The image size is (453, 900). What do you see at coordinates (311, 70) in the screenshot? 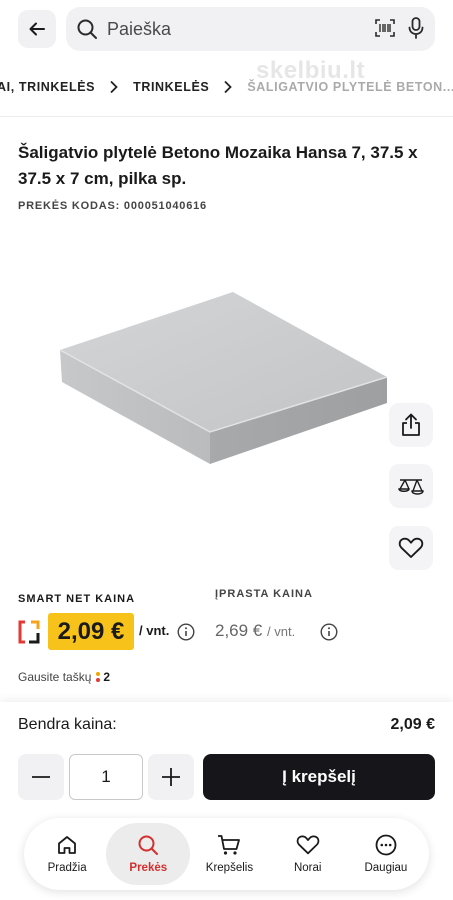
I see `watermark: skelbiu.lt` at bounding box center [311, 70].